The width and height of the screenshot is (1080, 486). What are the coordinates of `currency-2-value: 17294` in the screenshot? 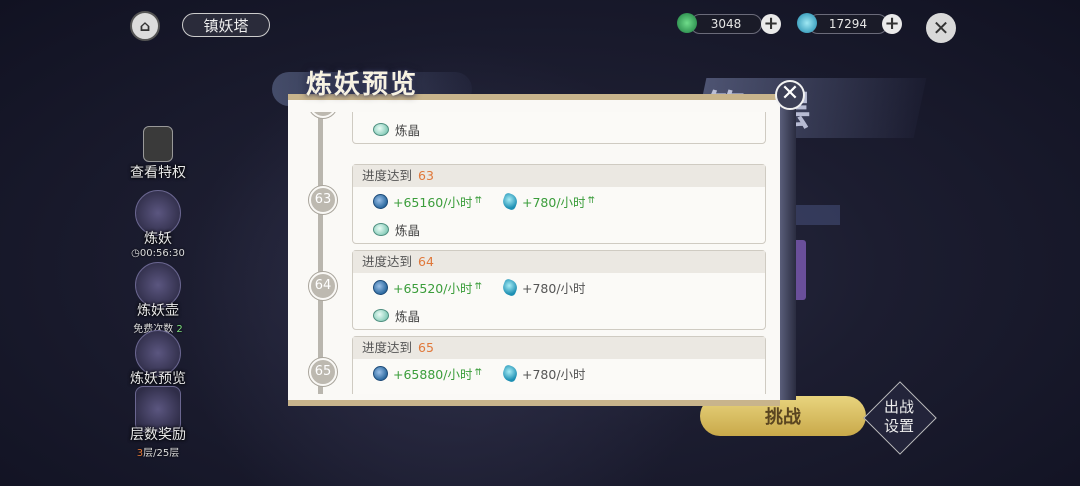 It's located at (848, 24).